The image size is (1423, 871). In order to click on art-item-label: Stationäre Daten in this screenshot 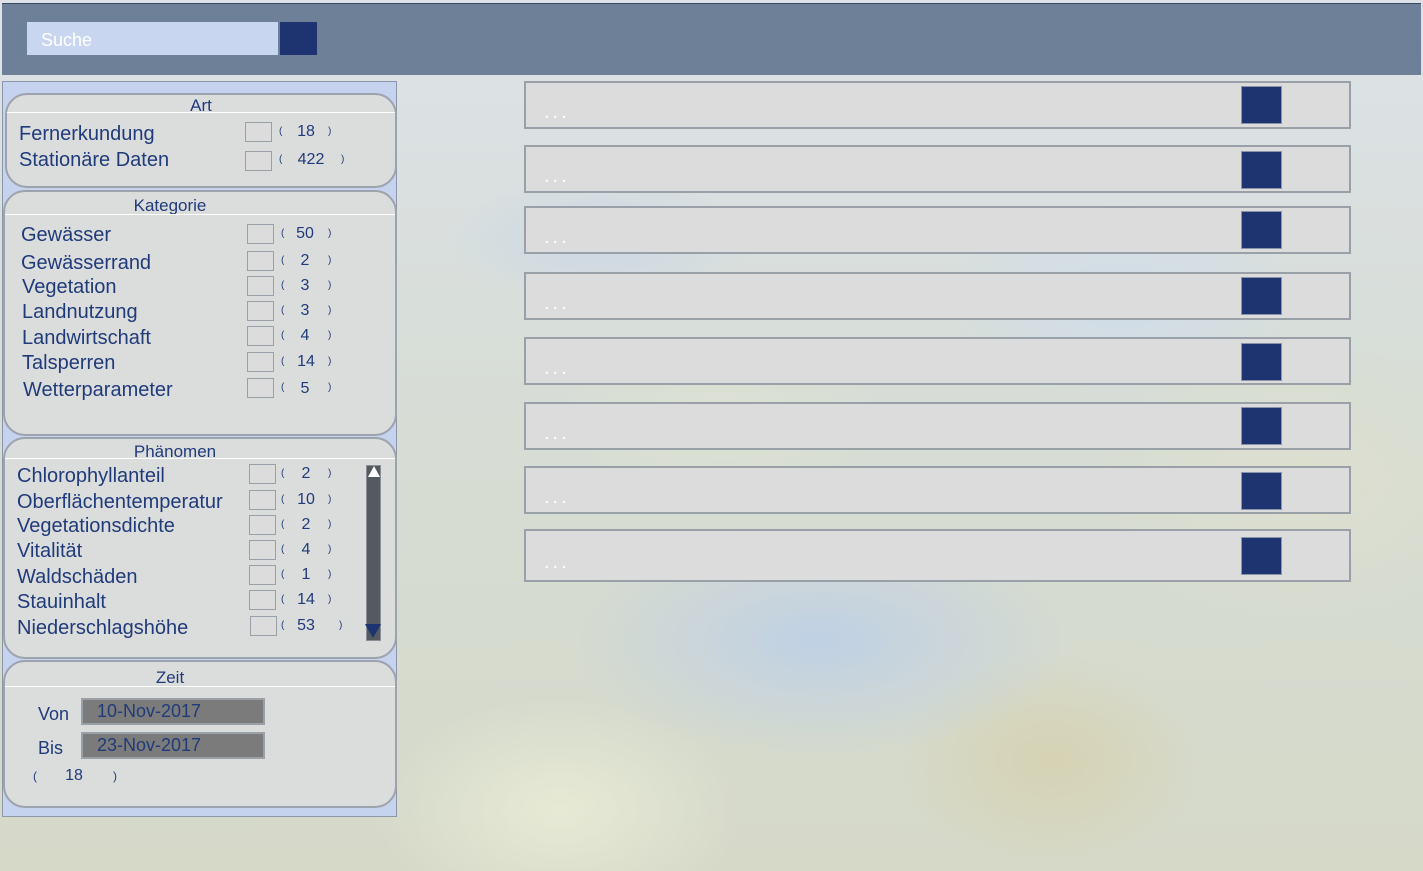, I will do `click(94, 160)`.